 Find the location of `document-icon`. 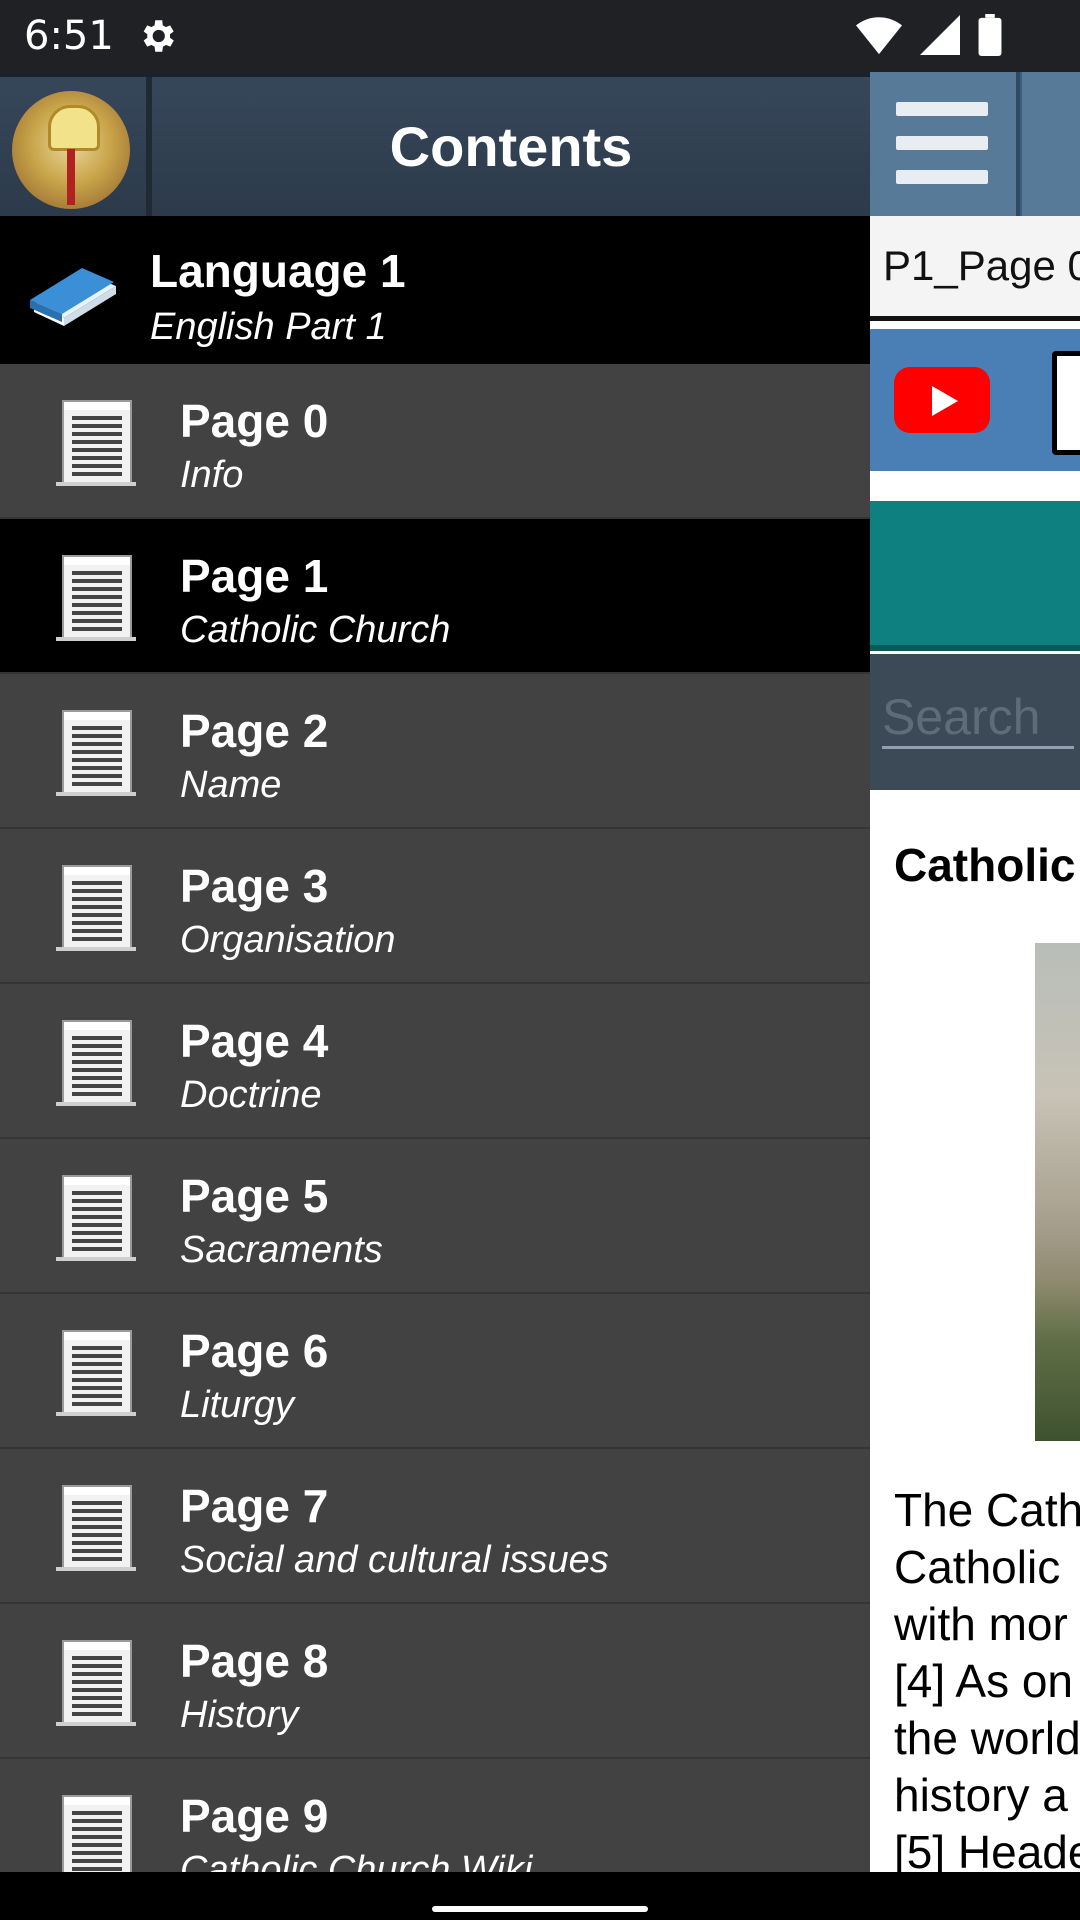

document-icon is located at coordinates (1066, 403).